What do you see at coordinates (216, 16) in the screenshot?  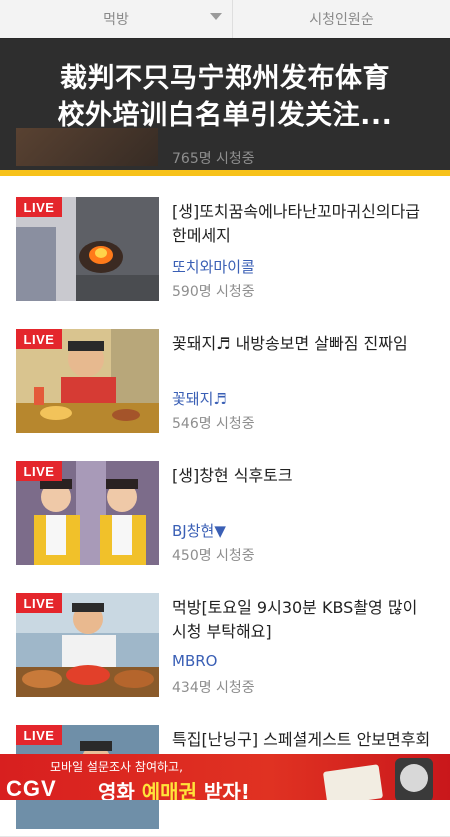 I see `chevron-down-icon` at bounding box center [216, 16].